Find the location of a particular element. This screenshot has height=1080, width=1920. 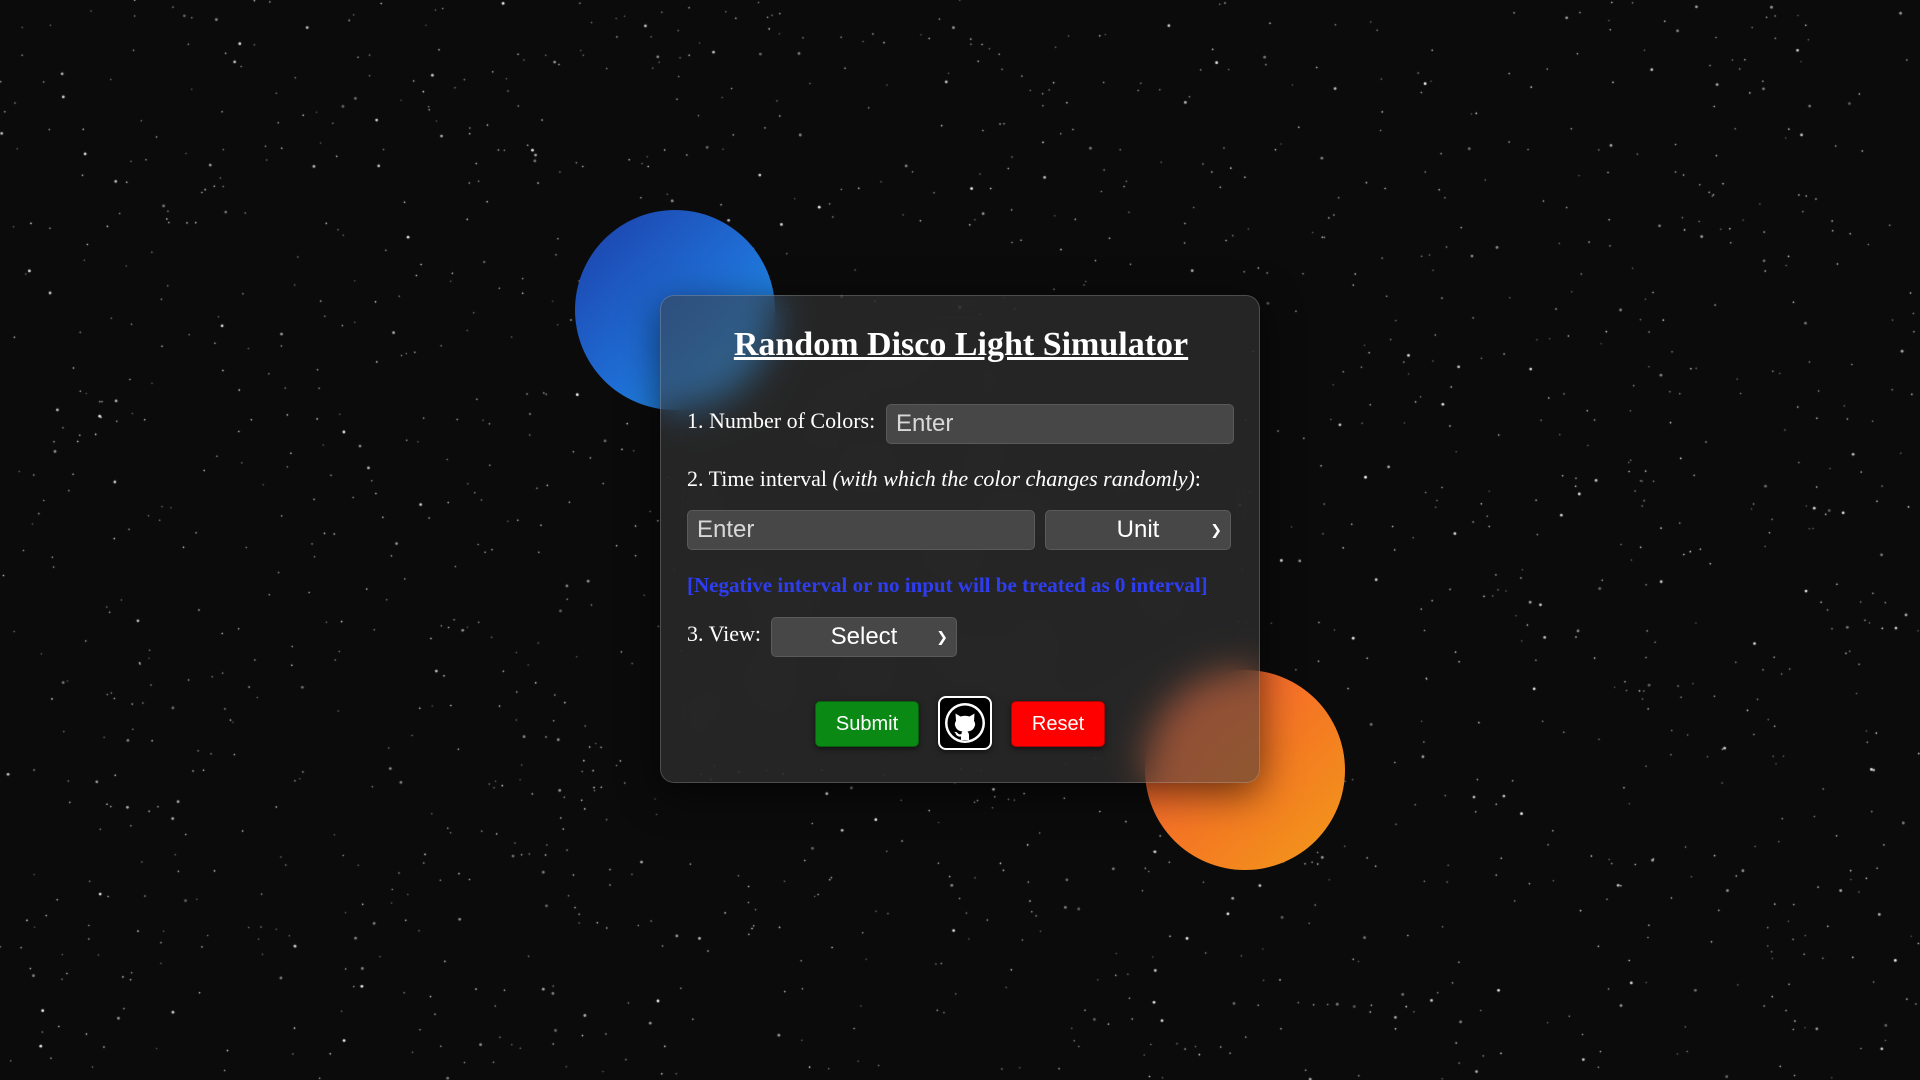

page-title: Random Disco Light Simulator is located at coordinates (961, 344).